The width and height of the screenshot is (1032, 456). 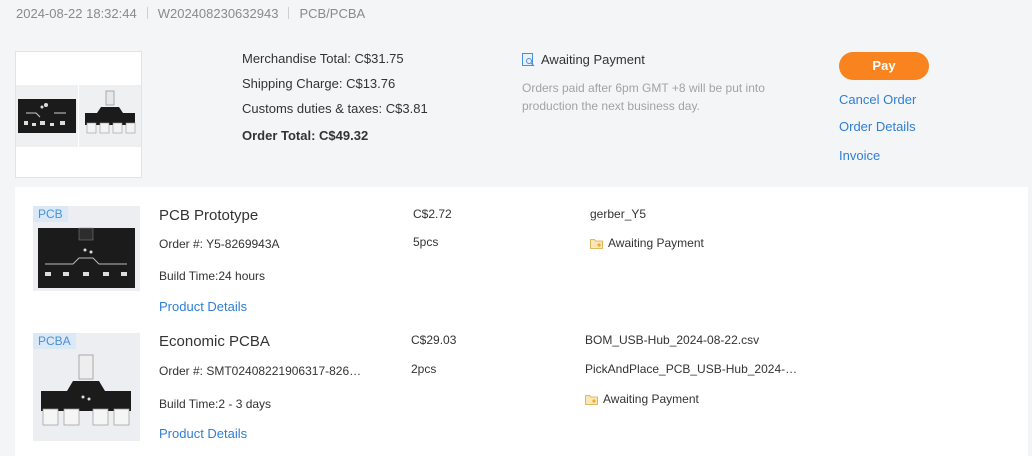 What do you see at coordinates (215, 404) in the screenshot?
I see `item-build-time: Build Time:2 - 3 days` at bounding box center [215, 404].